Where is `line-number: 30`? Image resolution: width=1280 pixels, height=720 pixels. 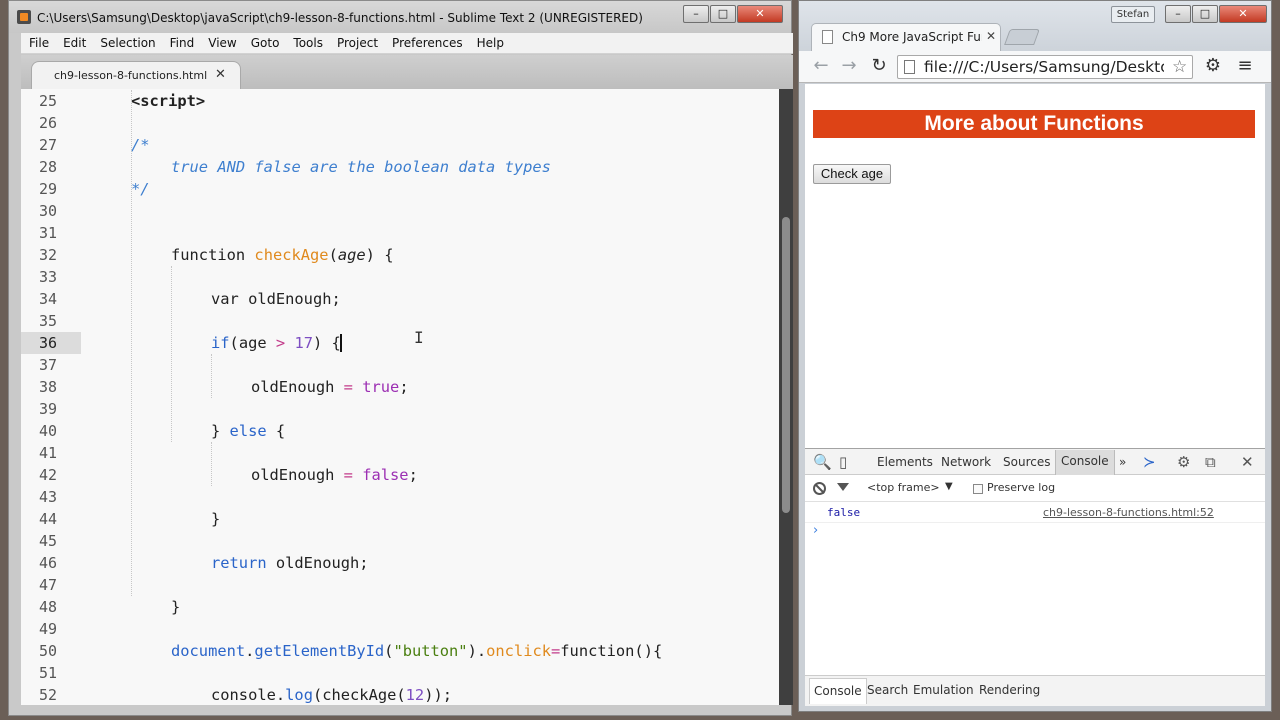
line-number: 30 is located at coordinates (47, 211).